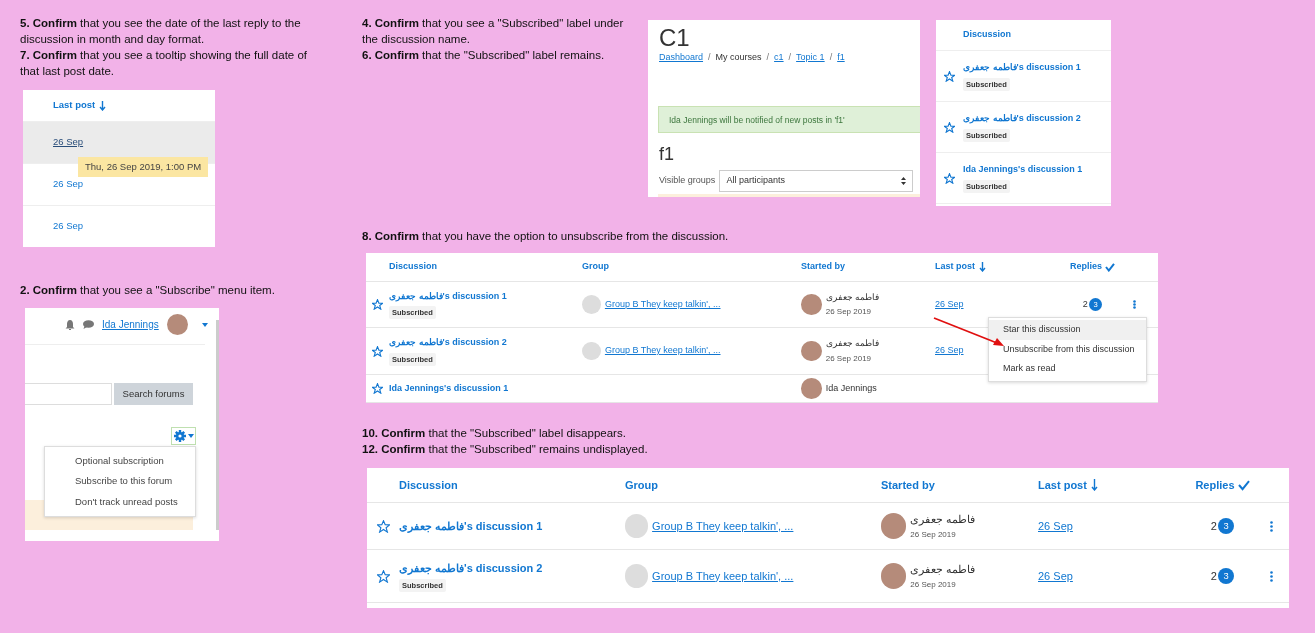  Describe the element at coordinates (666, 154) in the screenshot. I see `forum-title: f1` at that location.